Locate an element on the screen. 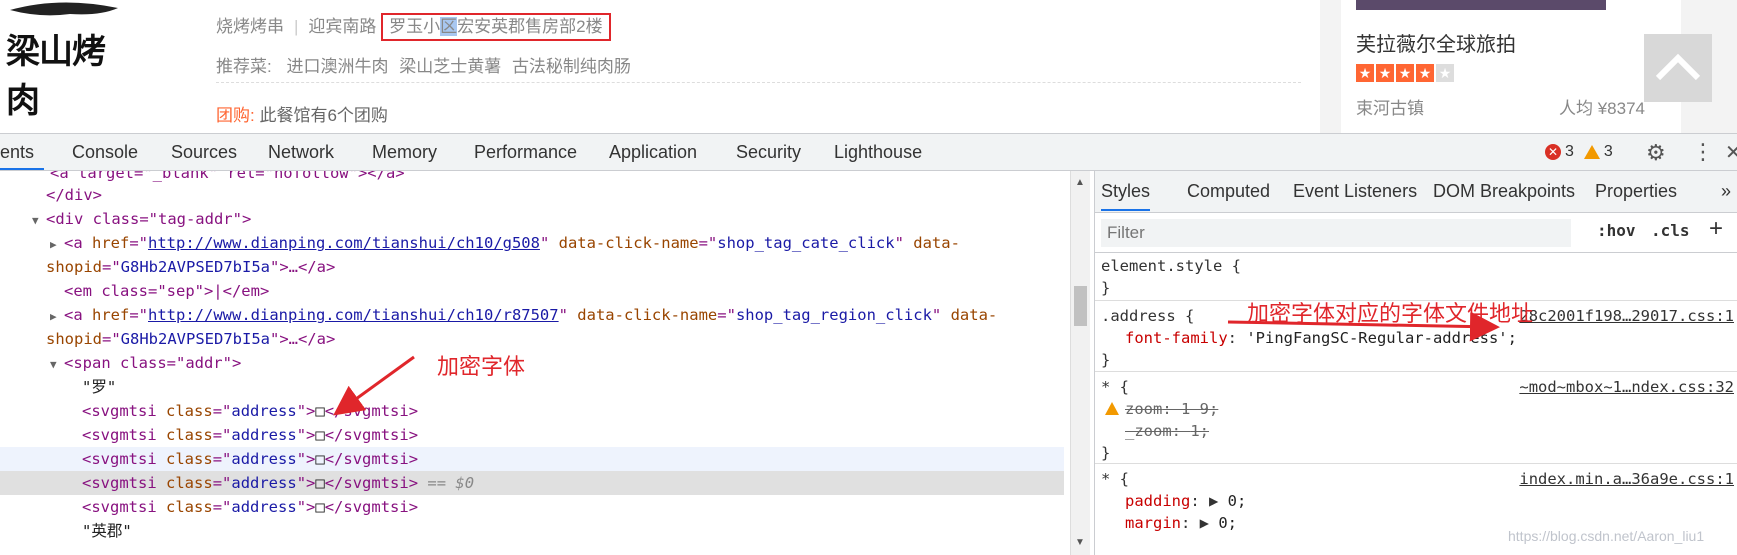  tab-console: Console is located at coordinates (105, 152).